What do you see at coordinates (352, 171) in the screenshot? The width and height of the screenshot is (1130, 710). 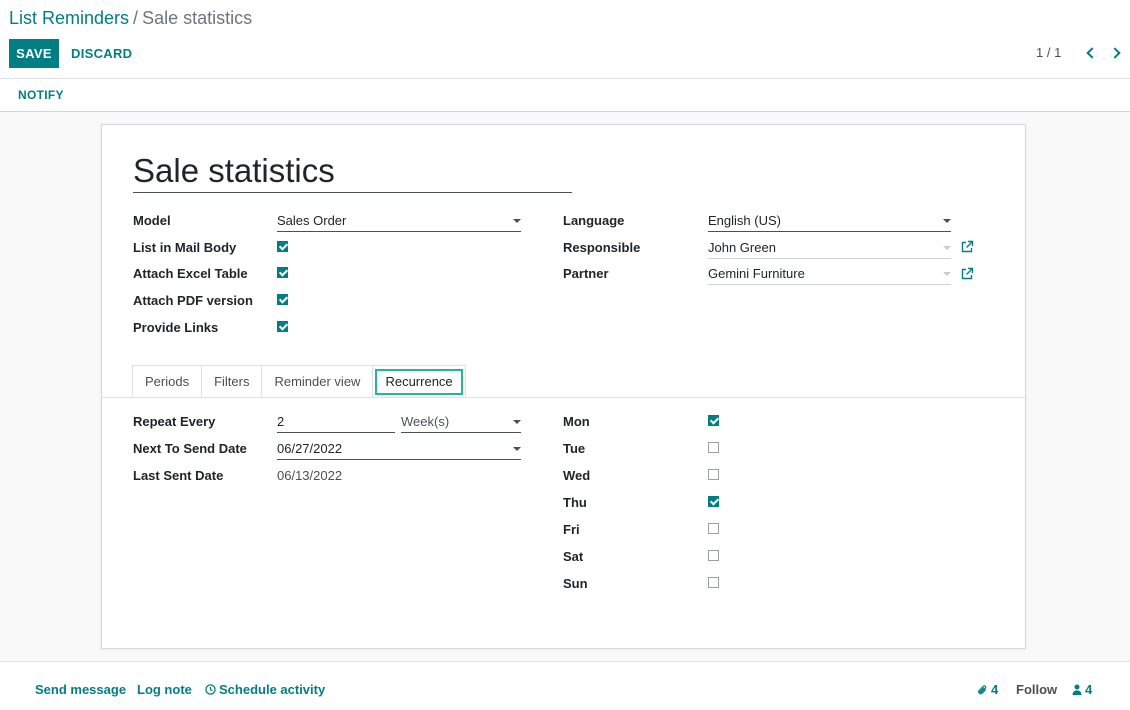 I see `record-title-input` at bounding box center [352, 171].